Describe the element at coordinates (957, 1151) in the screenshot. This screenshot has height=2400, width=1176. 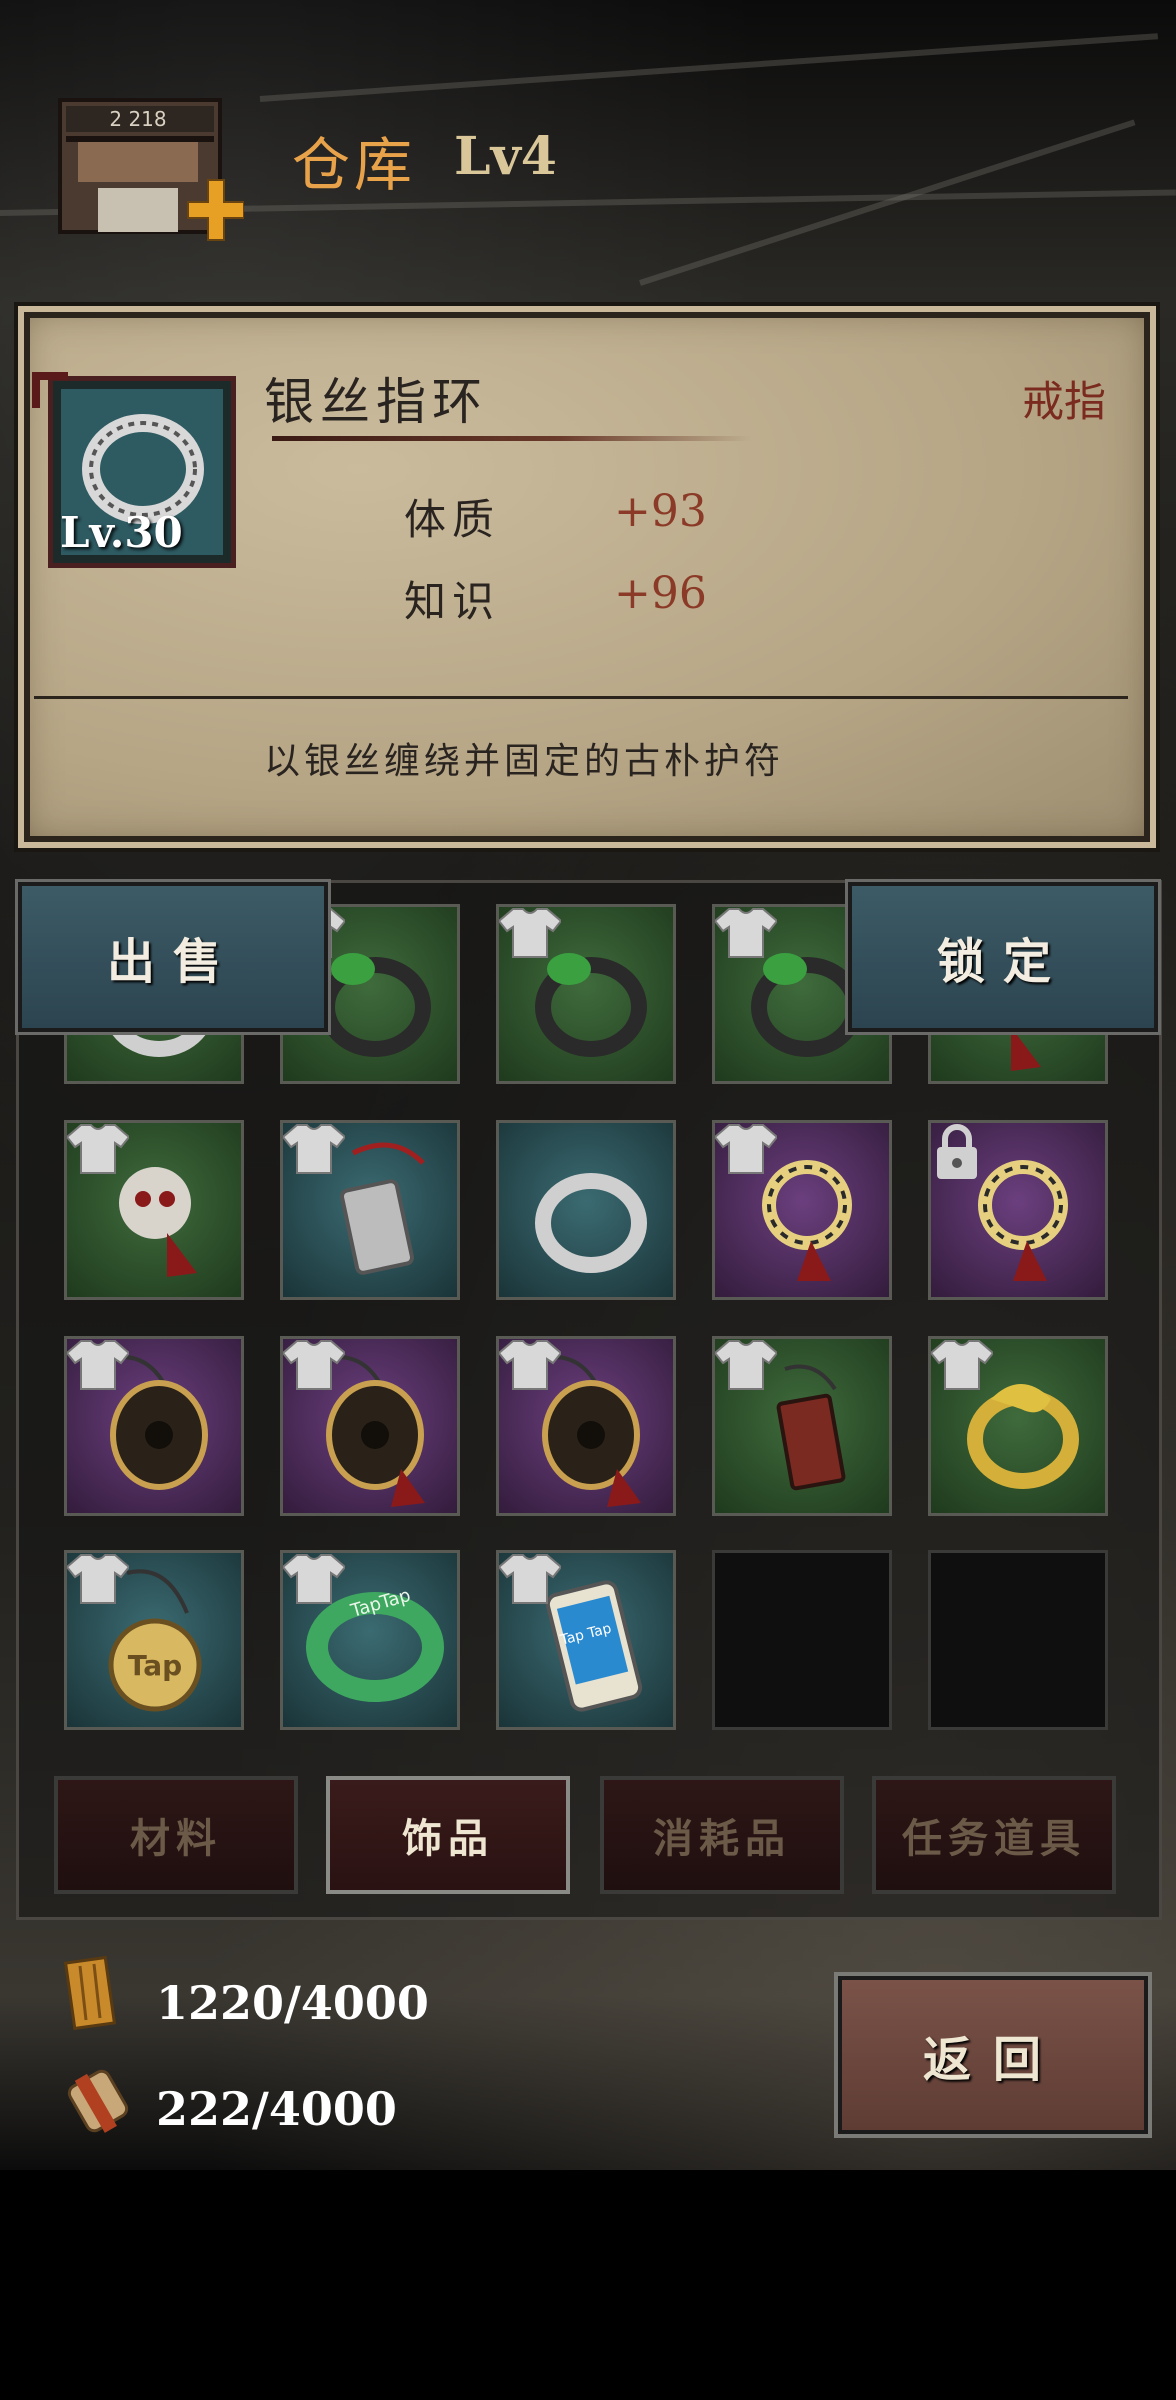
I see `lock-icon` at that location.